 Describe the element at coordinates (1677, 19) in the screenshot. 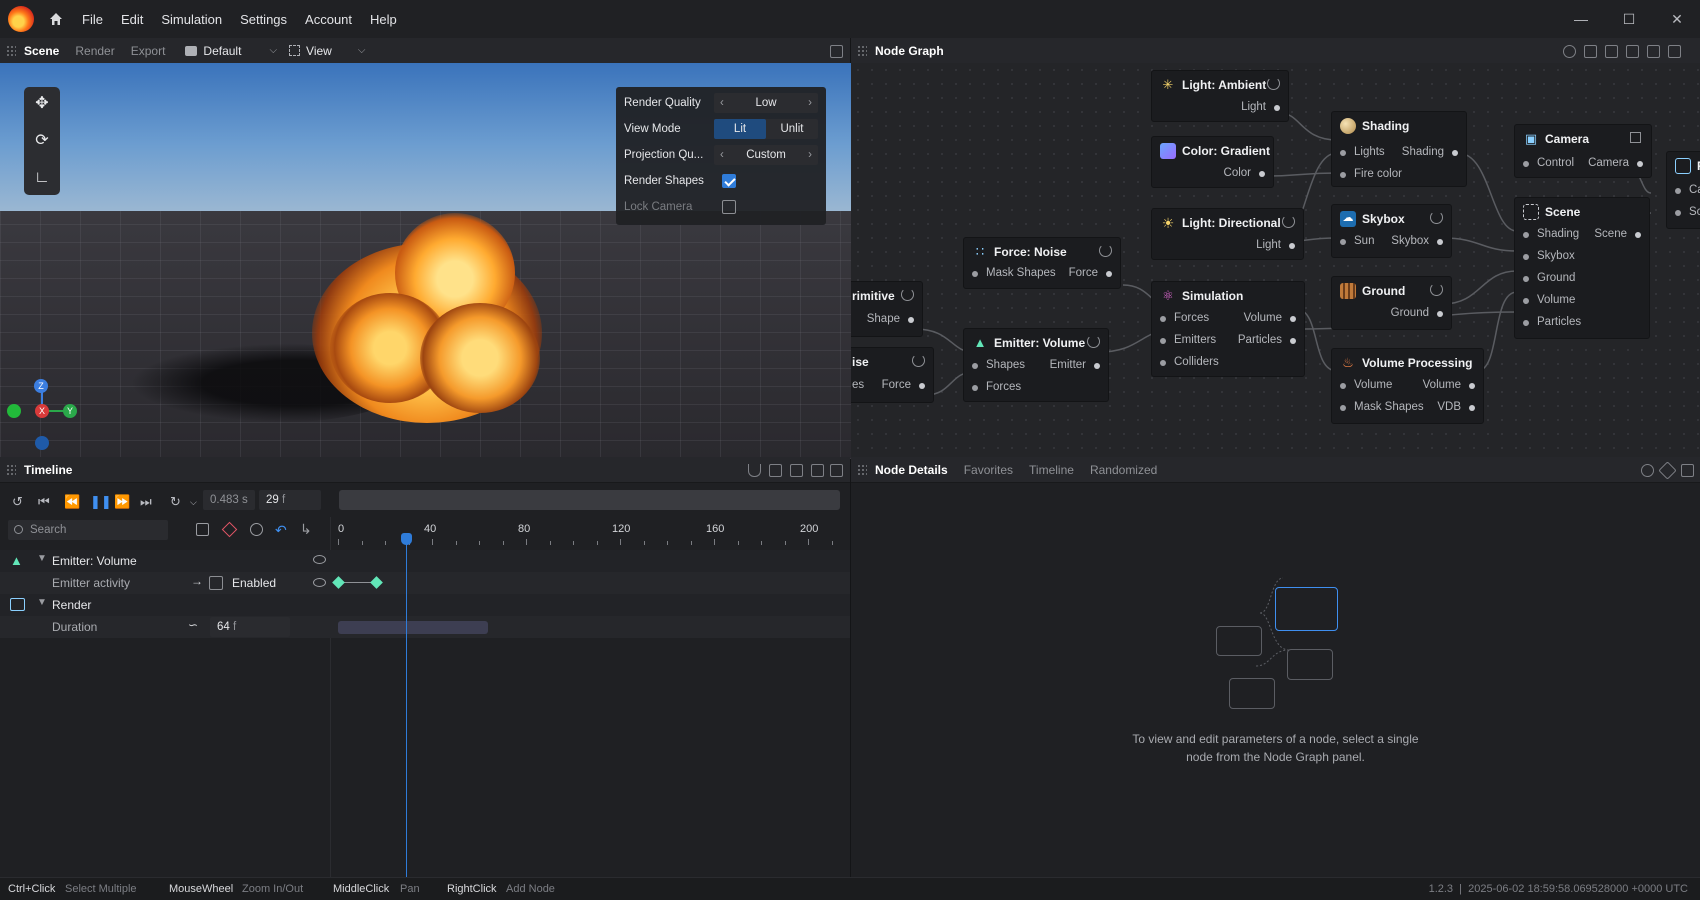

I see `close-icon: ✕` at that location.